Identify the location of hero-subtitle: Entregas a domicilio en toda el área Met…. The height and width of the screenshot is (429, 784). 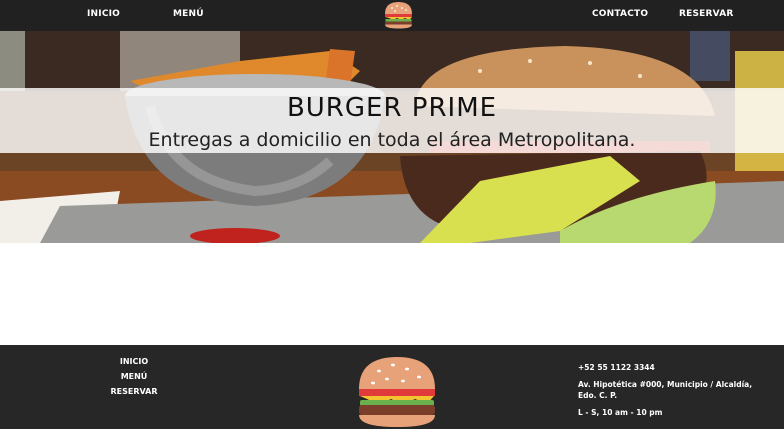
(392, 140).